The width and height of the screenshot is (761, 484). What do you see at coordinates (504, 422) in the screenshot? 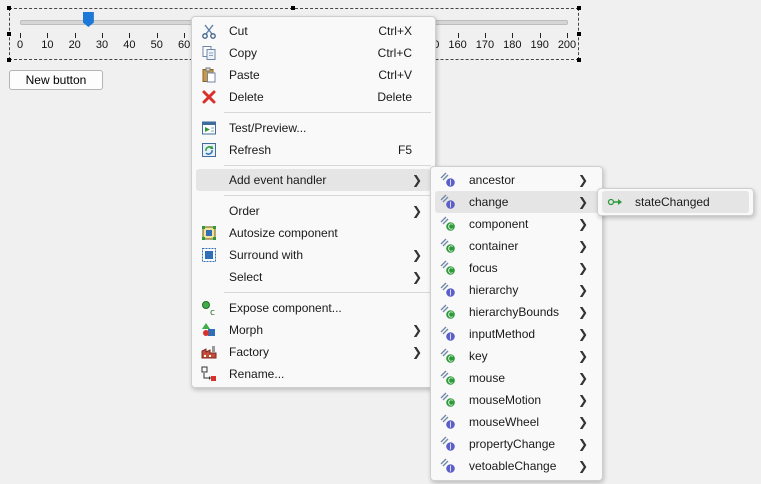
I see `menu-item-label: mouseWheel` at bounding box center [504, 422].